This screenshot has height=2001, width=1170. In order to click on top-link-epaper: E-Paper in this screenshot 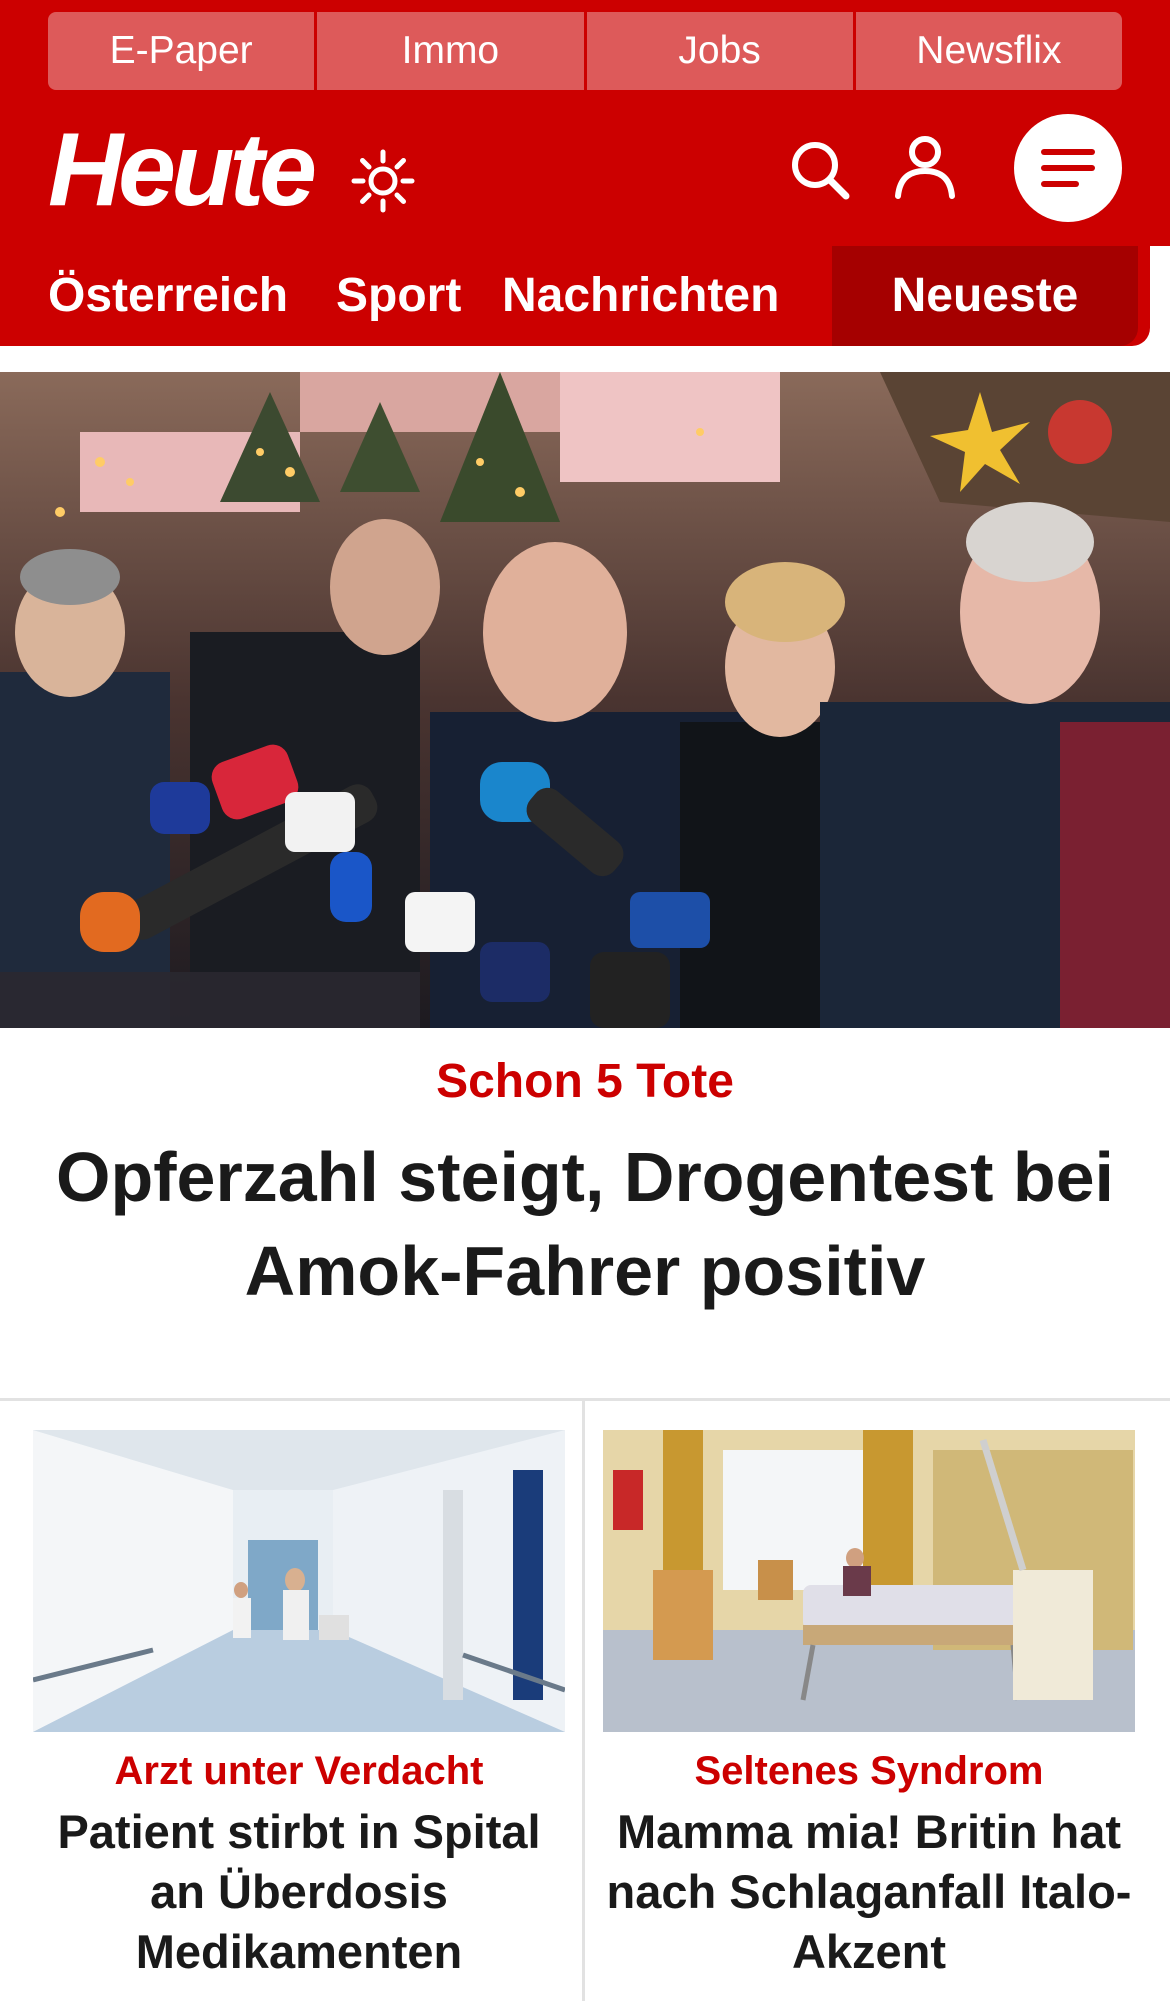, I will do `click(181, 51)`.